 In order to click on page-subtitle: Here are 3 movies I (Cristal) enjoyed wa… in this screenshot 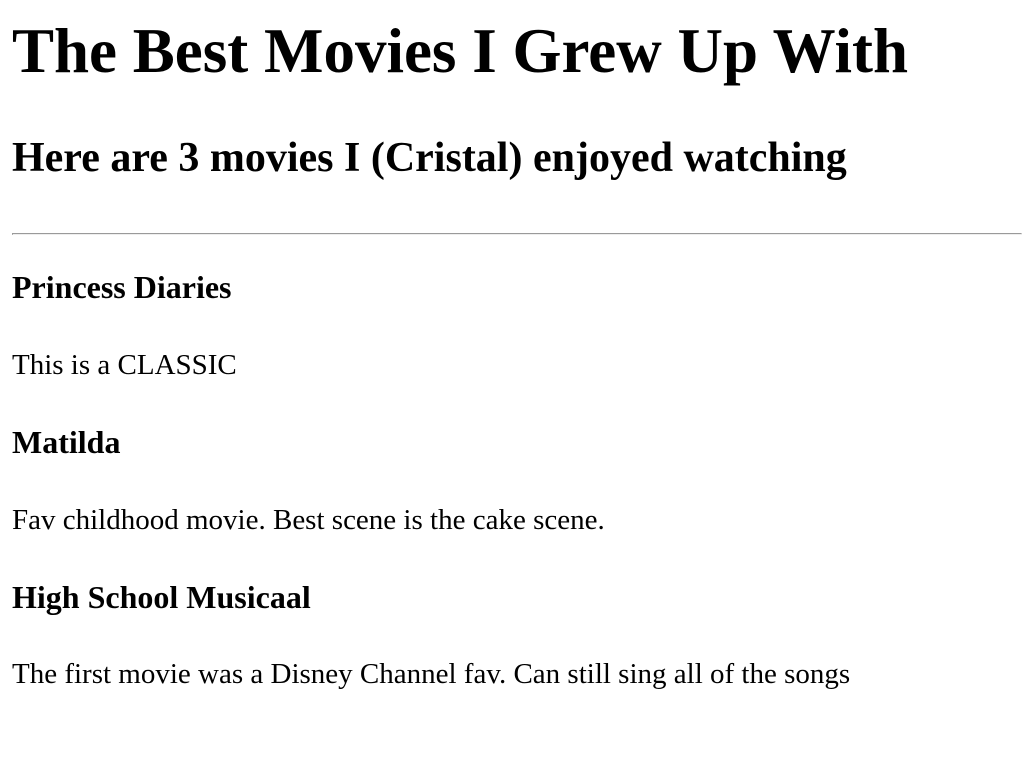, I will do `click(429, 158)`.